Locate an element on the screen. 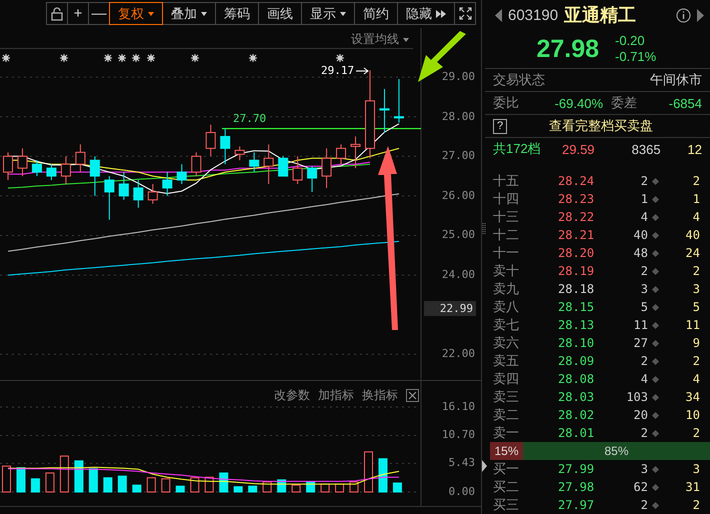  price-axis-label: 25.00 is located at coordinates (457, 235).